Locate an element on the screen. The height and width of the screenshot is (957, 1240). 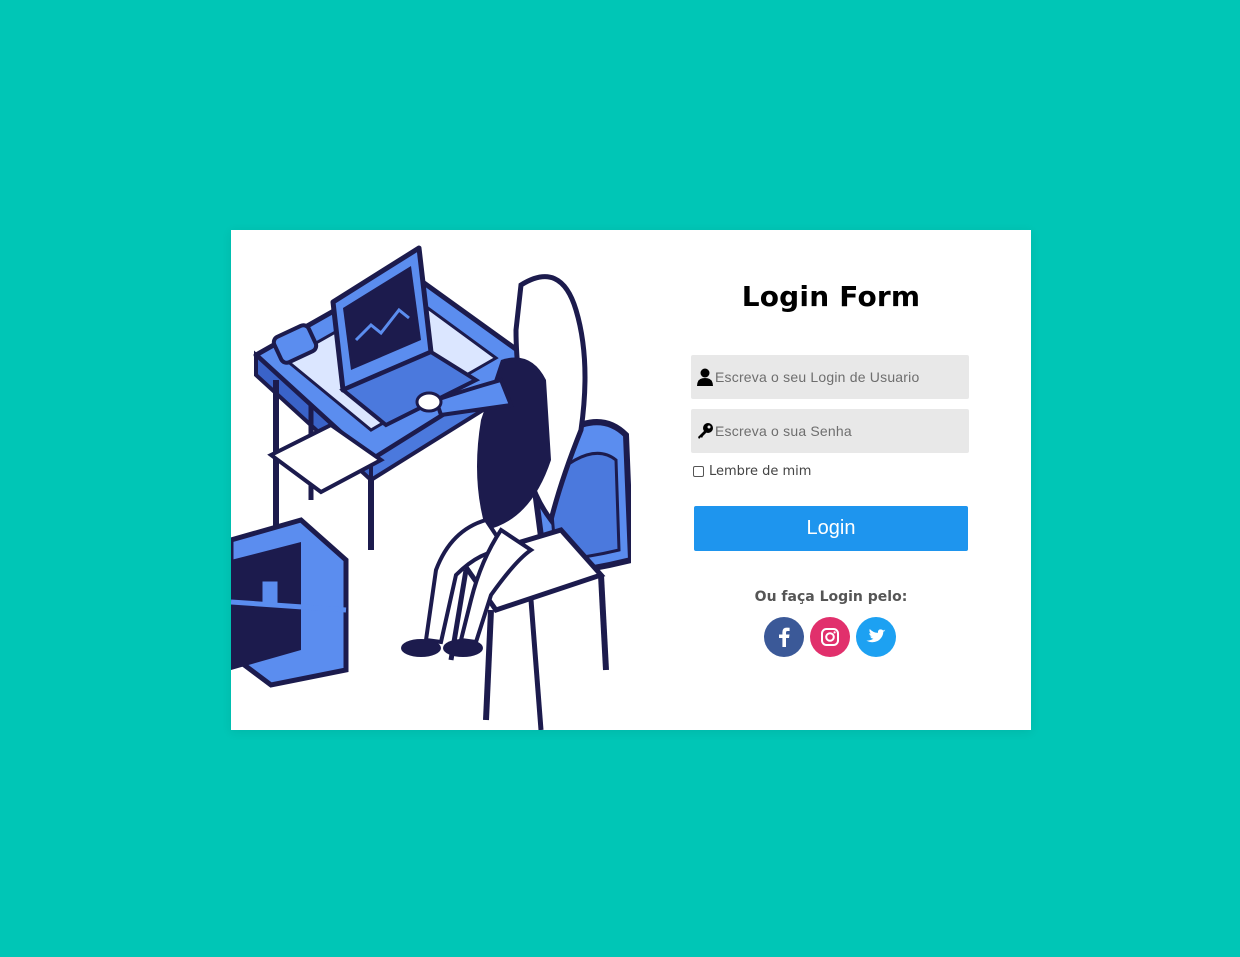
user-icon is located at coordinates (705, 377).